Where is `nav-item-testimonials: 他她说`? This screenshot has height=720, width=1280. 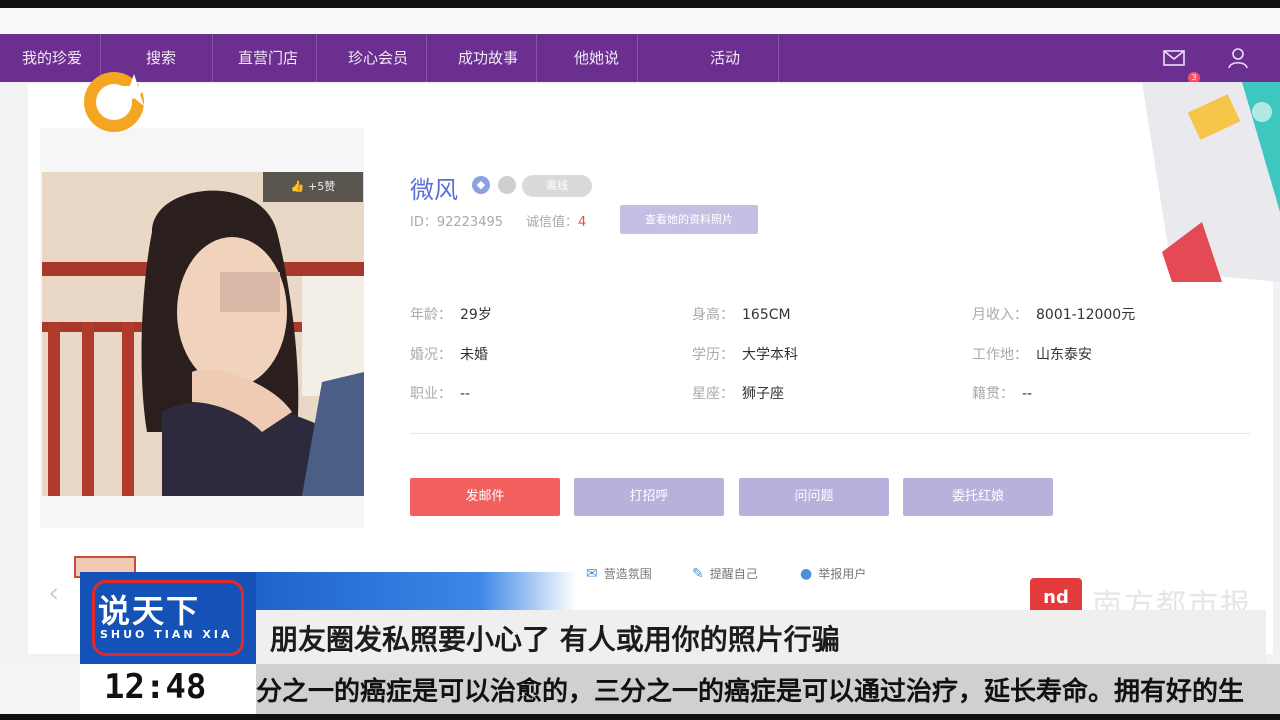 nav-item-testimonials: 他她说 is located at coordinates (597, 58).